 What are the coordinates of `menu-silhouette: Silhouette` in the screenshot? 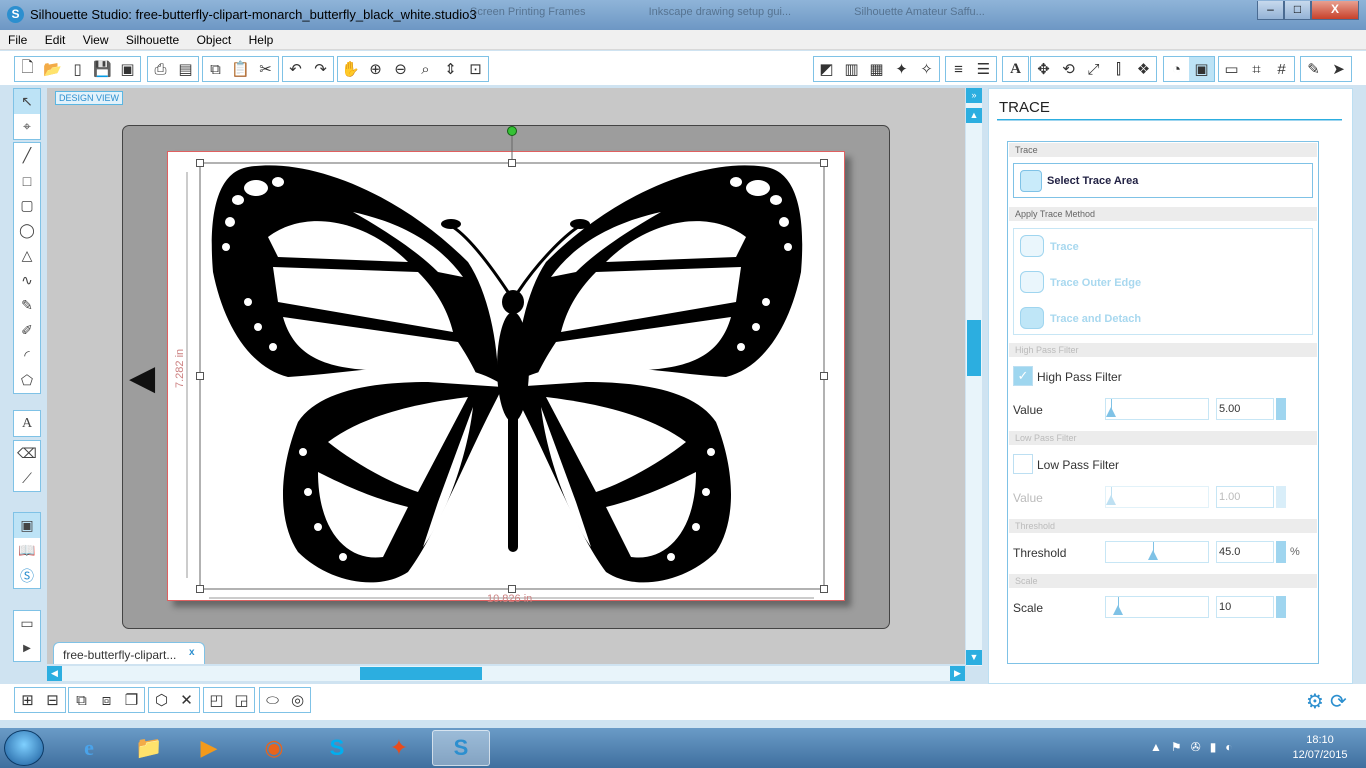 It's located at (151, 38).